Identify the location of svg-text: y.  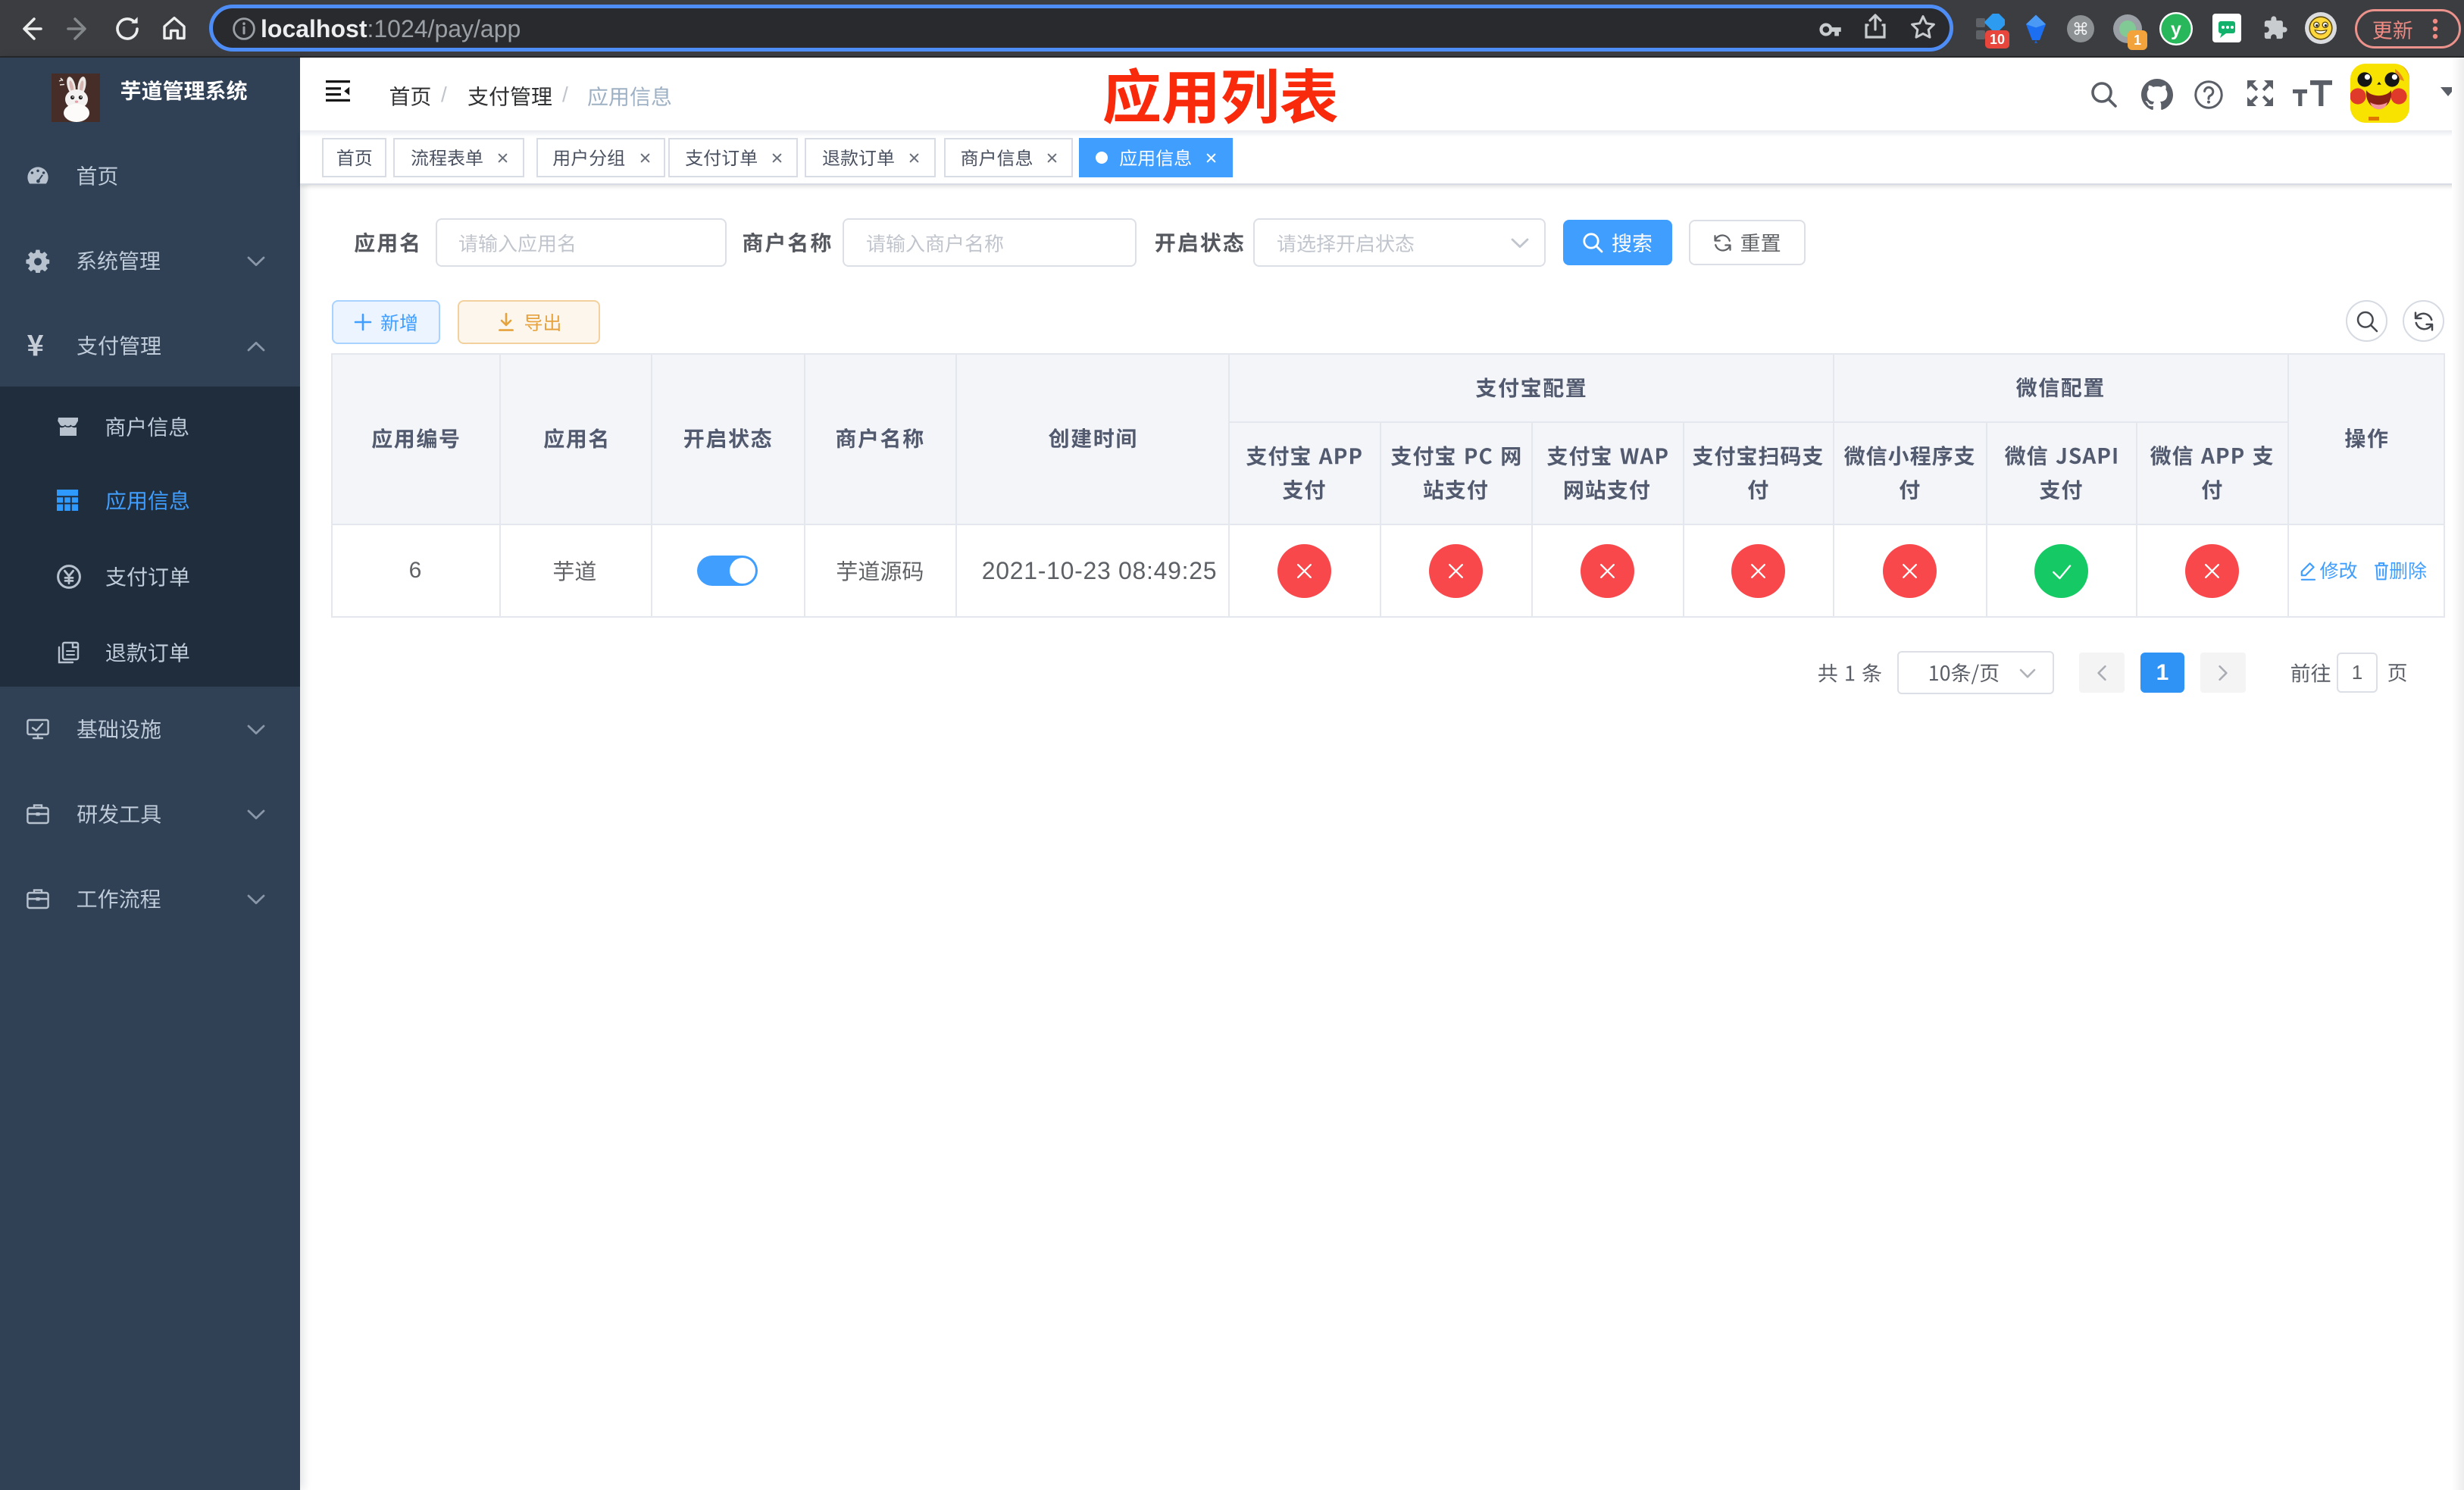
(2176, 29).